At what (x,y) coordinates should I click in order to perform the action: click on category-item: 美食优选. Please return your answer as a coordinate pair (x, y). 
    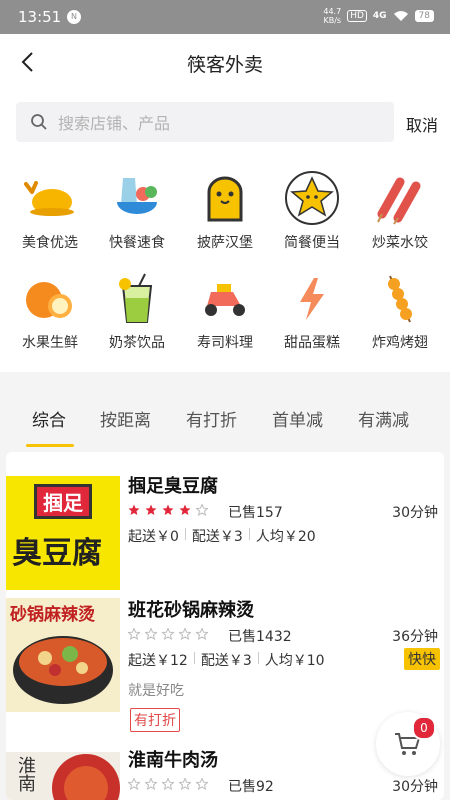
    Looking at the image, I should click on (50, 211).